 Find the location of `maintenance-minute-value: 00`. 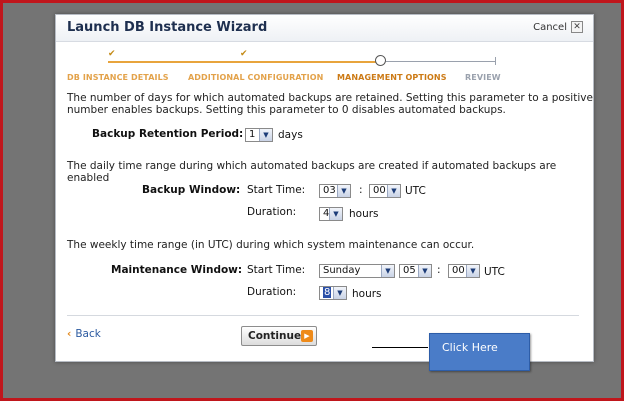

maintenance-minute-value: 00 is located at coordinates (458, 270).